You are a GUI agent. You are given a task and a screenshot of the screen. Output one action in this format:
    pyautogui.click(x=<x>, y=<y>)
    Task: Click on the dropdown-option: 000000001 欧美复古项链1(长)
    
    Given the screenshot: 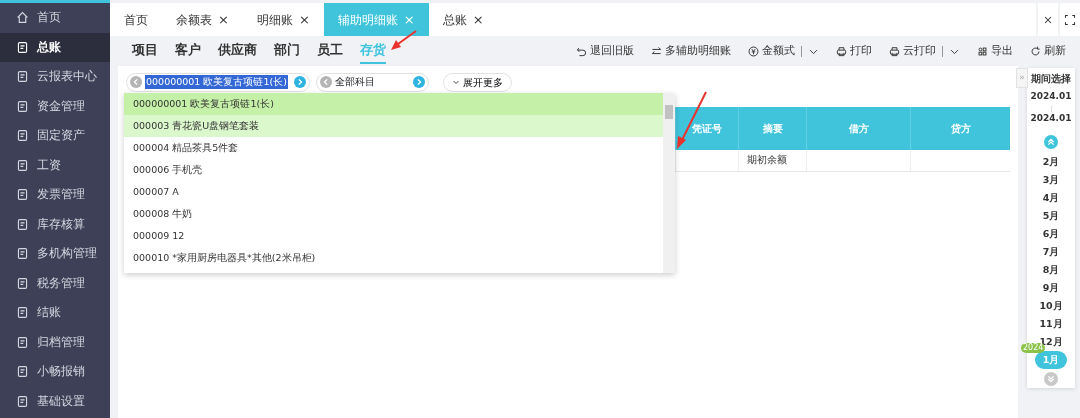 What is the action you would take?
    pyautogui.click(x=393, y=104)
    